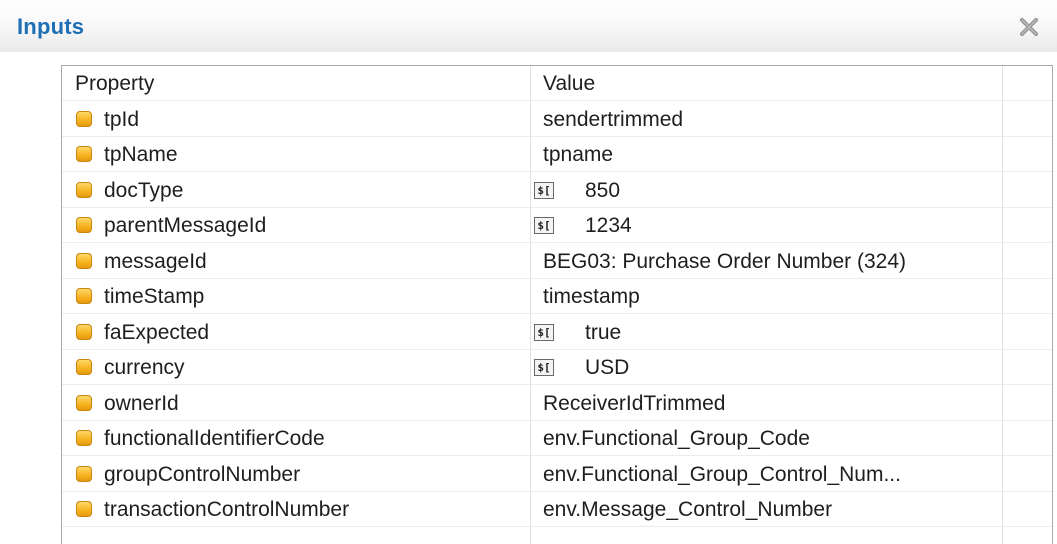  I want to click on property-value-text: sendertrimmed, so click(613, 119).